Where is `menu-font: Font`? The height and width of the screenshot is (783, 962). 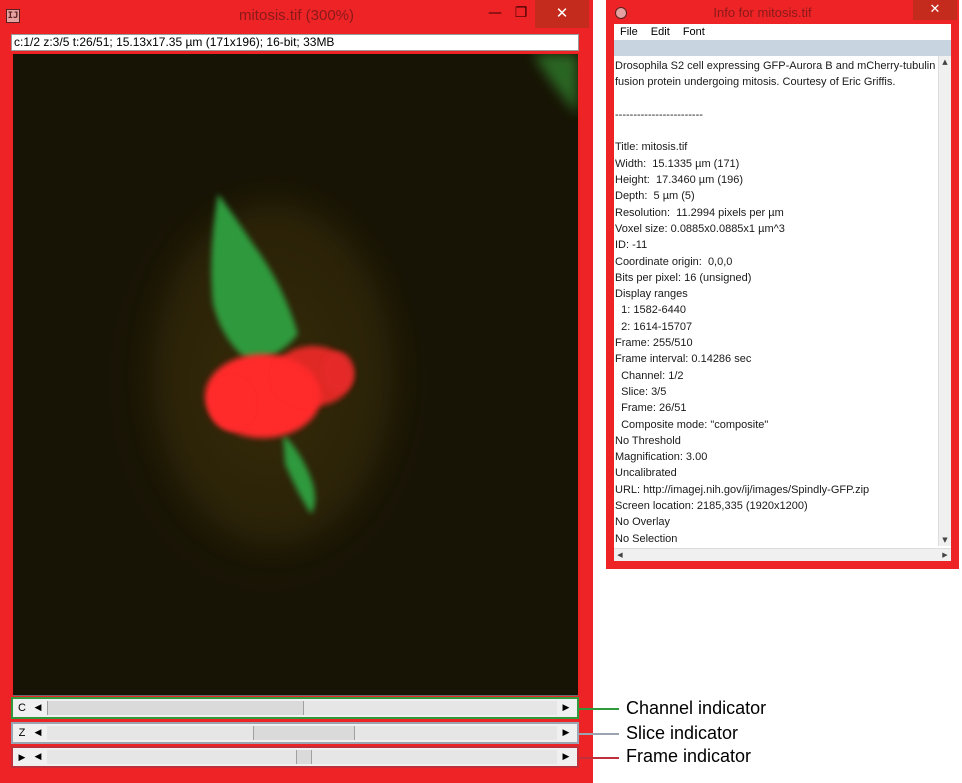
menu-font: Font is located at coordinates (694, 32).